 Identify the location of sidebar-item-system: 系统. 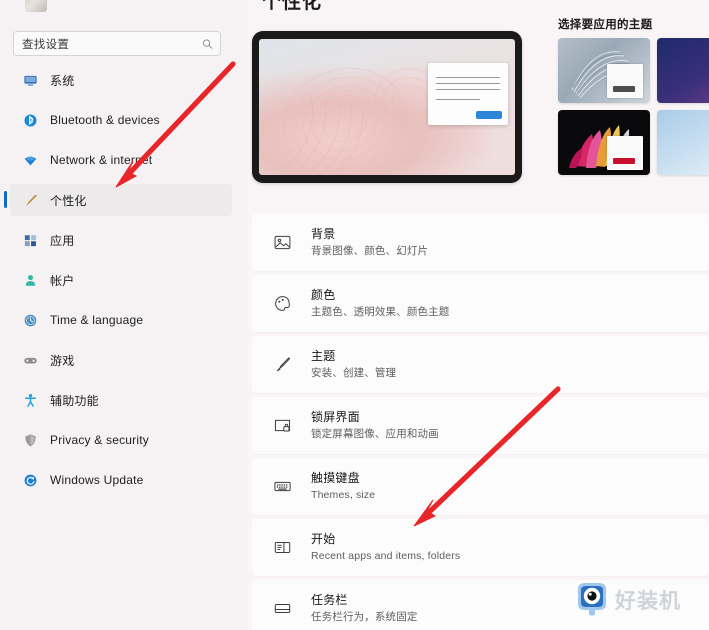
(121, 80).